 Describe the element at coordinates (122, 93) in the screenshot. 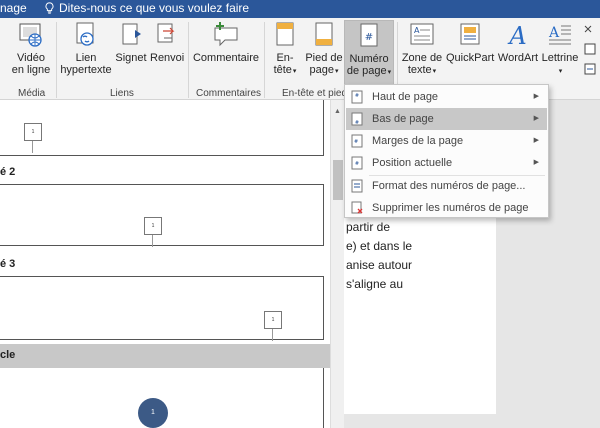

I see `group-label-liens: Liens` at that location.